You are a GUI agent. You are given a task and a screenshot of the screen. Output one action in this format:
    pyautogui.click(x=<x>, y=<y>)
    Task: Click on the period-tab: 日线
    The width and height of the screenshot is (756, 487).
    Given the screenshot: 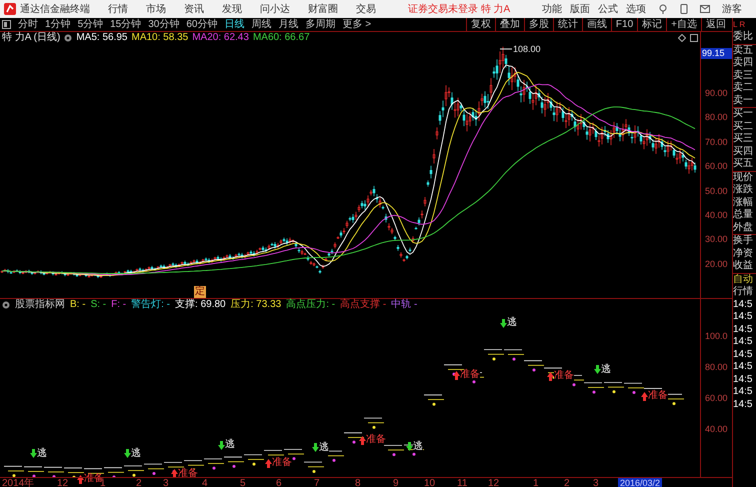 What is the action you would take?
    pyautogui.click(x=234, y=24)
    